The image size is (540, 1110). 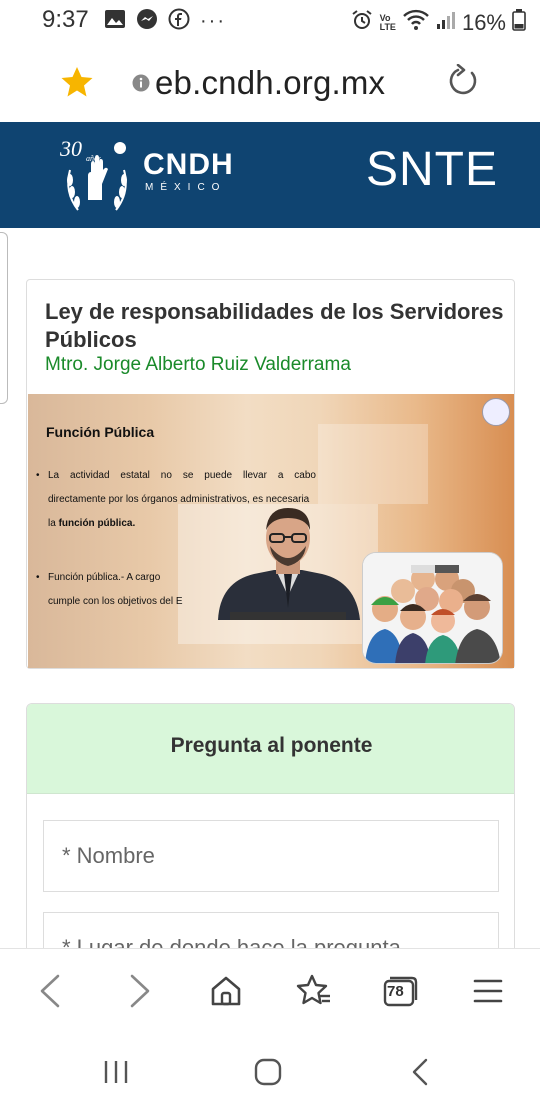 I want to click on slide-logo-badge, so click(x=496, y=412).